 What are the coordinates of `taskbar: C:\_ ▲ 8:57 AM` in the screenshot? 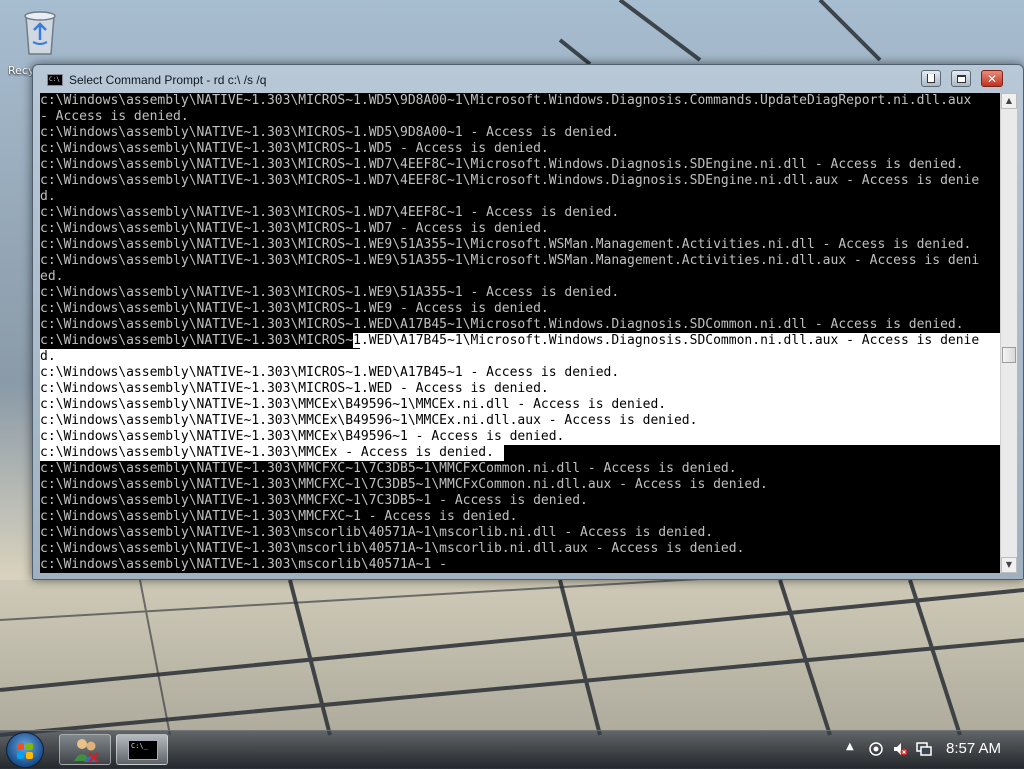 It's located at (512, 749).